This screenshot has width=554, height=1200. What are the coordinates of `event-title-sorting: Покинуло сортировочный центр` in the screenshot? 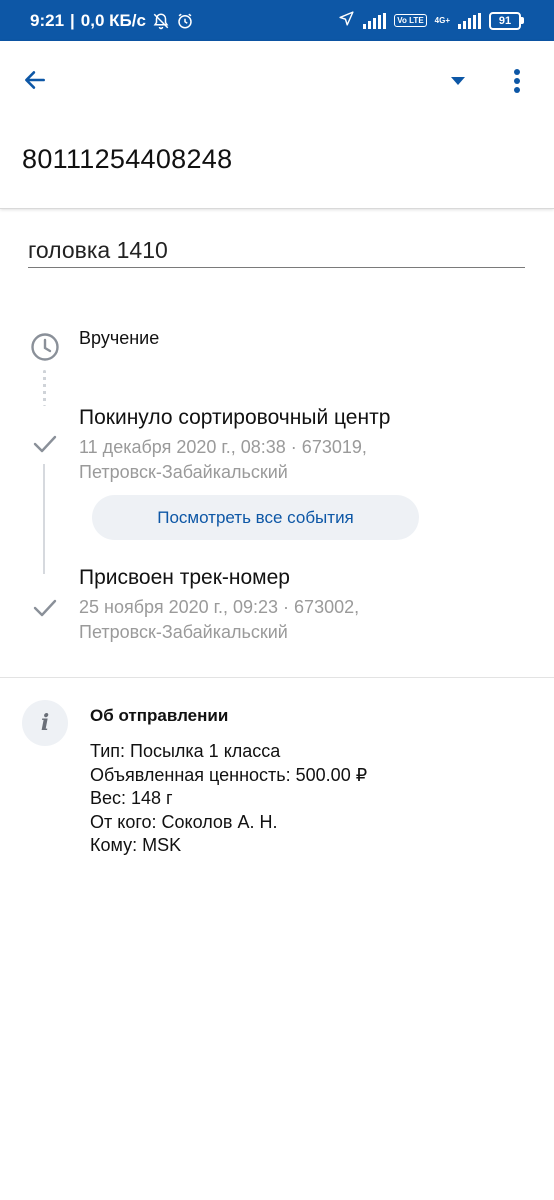 It's located at (235, 417).